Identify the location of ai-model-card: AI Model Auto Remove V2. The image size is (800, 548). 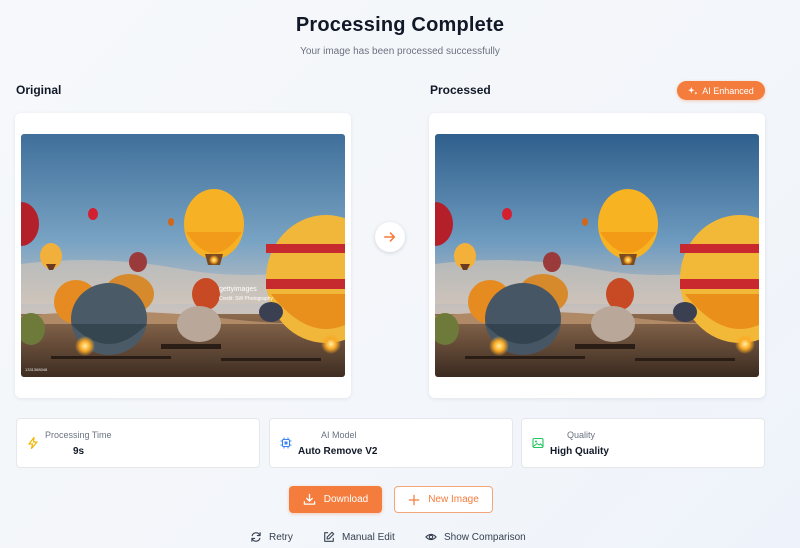
(391, 443).